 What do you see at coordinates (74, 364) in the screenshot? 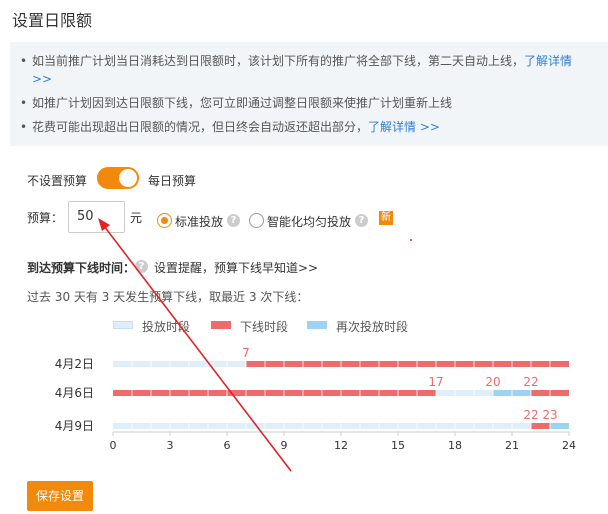
I see `date-label: 4月2日` at bounding box center [74, 364].